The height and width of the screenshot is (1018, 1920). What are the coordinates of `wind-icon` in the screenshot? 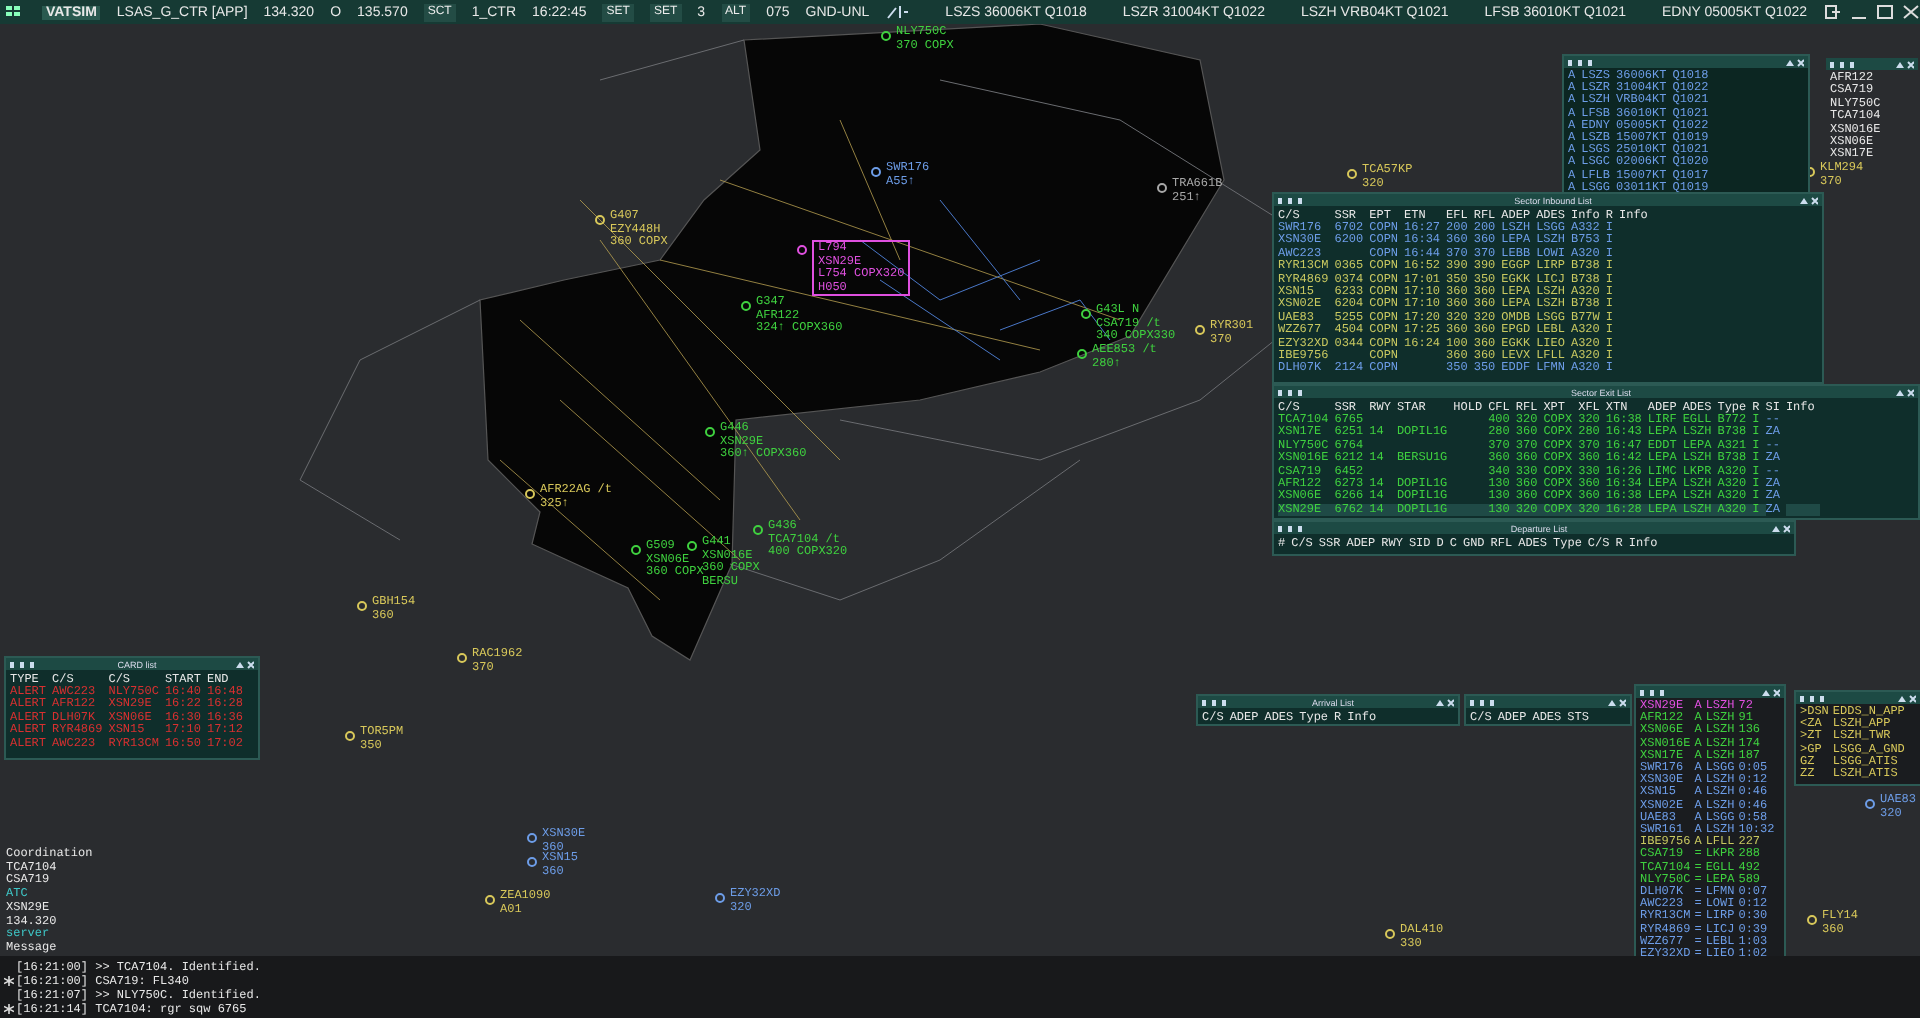 It's located at (897, 12).